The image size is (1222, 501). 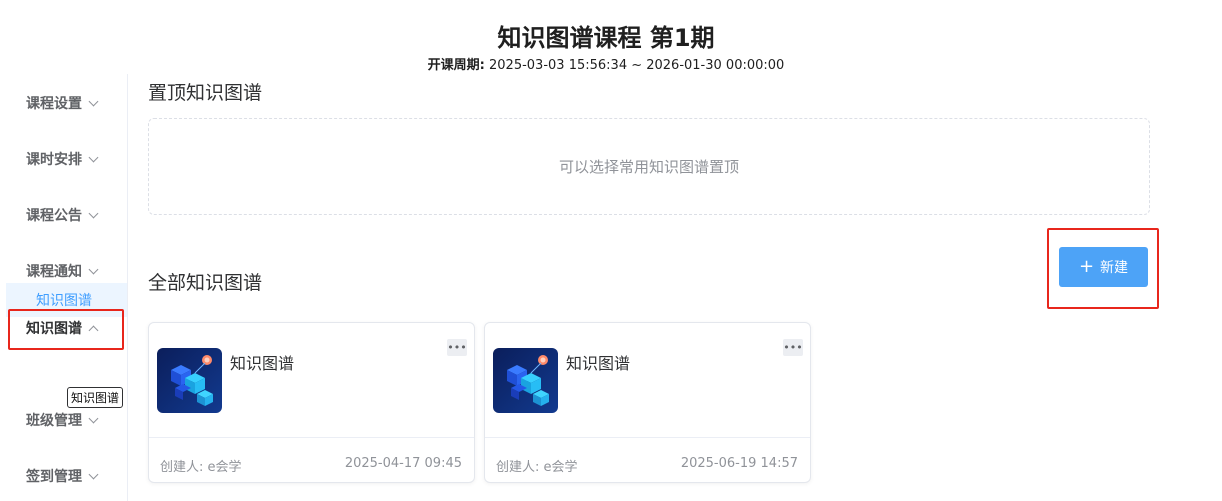 What do you see at coordinates (93, 330) in the screenshot?
I see `chevron-up-icon` at bounding box center [93, 330].